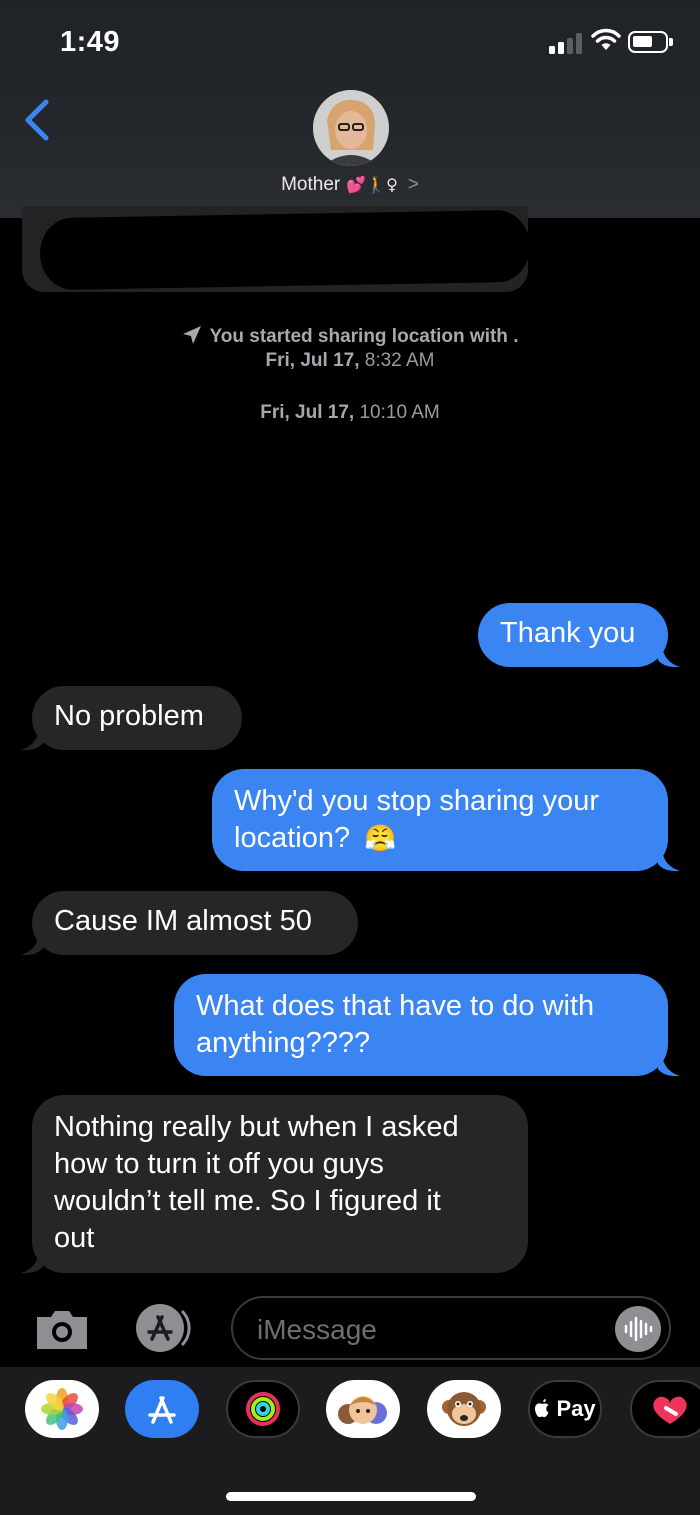 The width and height of the screenshot is (700, 1515). I want to click on contact-name: Mother, so click(311, 184).